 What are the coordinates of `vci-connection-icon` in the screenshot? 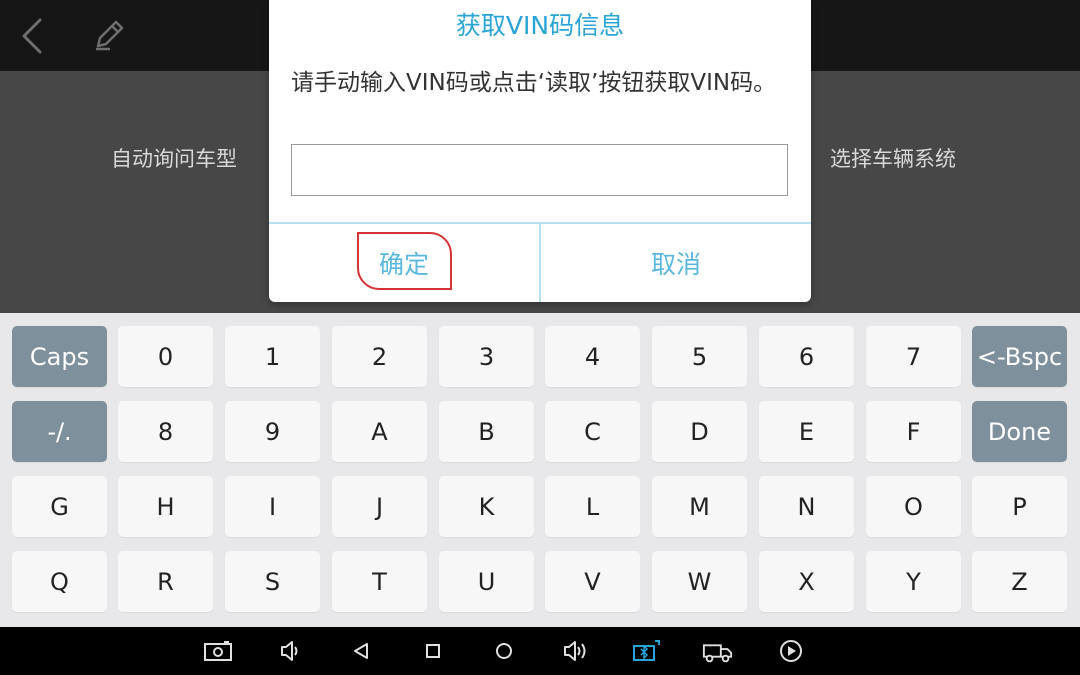 It's located at (647, 651).